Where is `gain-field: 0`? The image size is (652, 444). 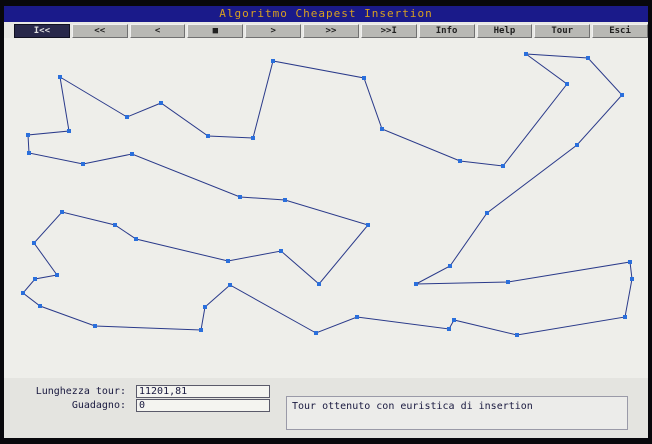
gain-field: 0 is located at coordinates (203, 405).